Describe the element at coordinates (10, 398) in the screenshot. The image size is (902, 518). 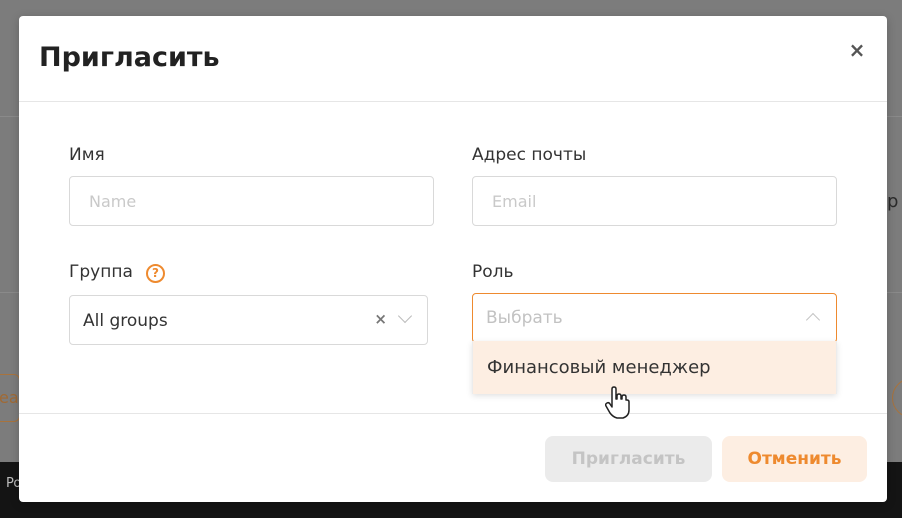
I see `background-button-fragment: ea` at that location.